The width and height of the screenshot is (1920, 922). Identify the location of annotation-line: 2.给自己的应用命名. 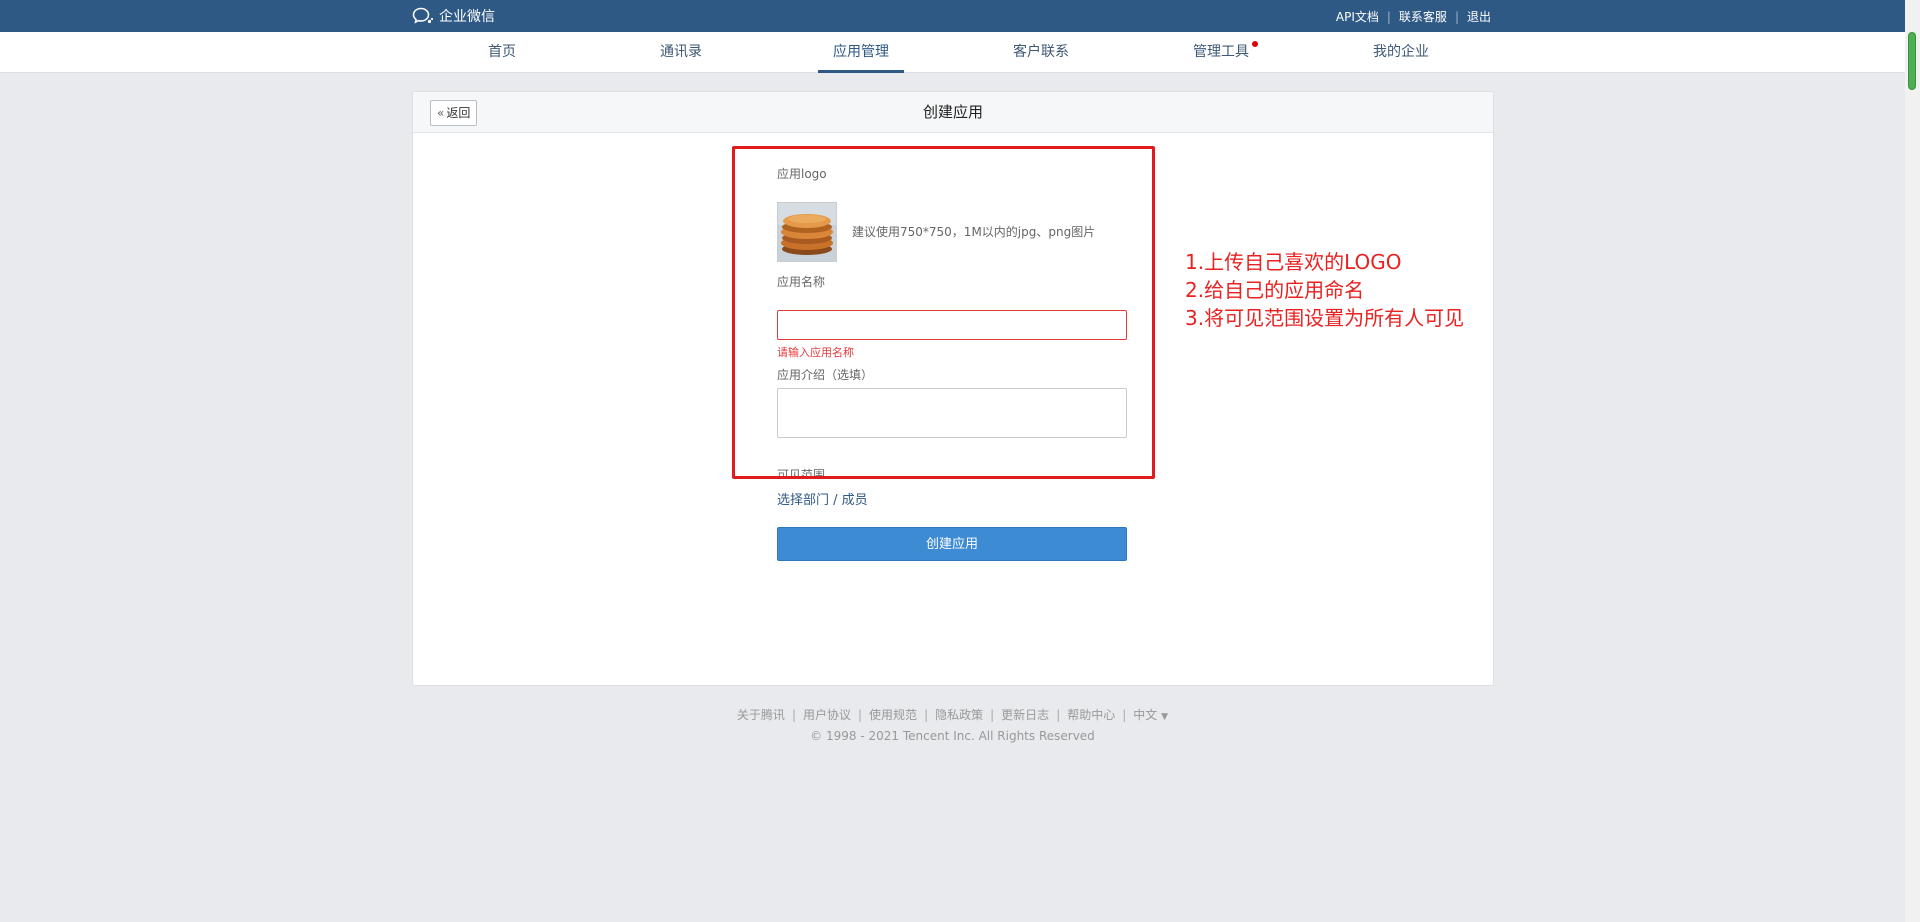
(1275, 290).